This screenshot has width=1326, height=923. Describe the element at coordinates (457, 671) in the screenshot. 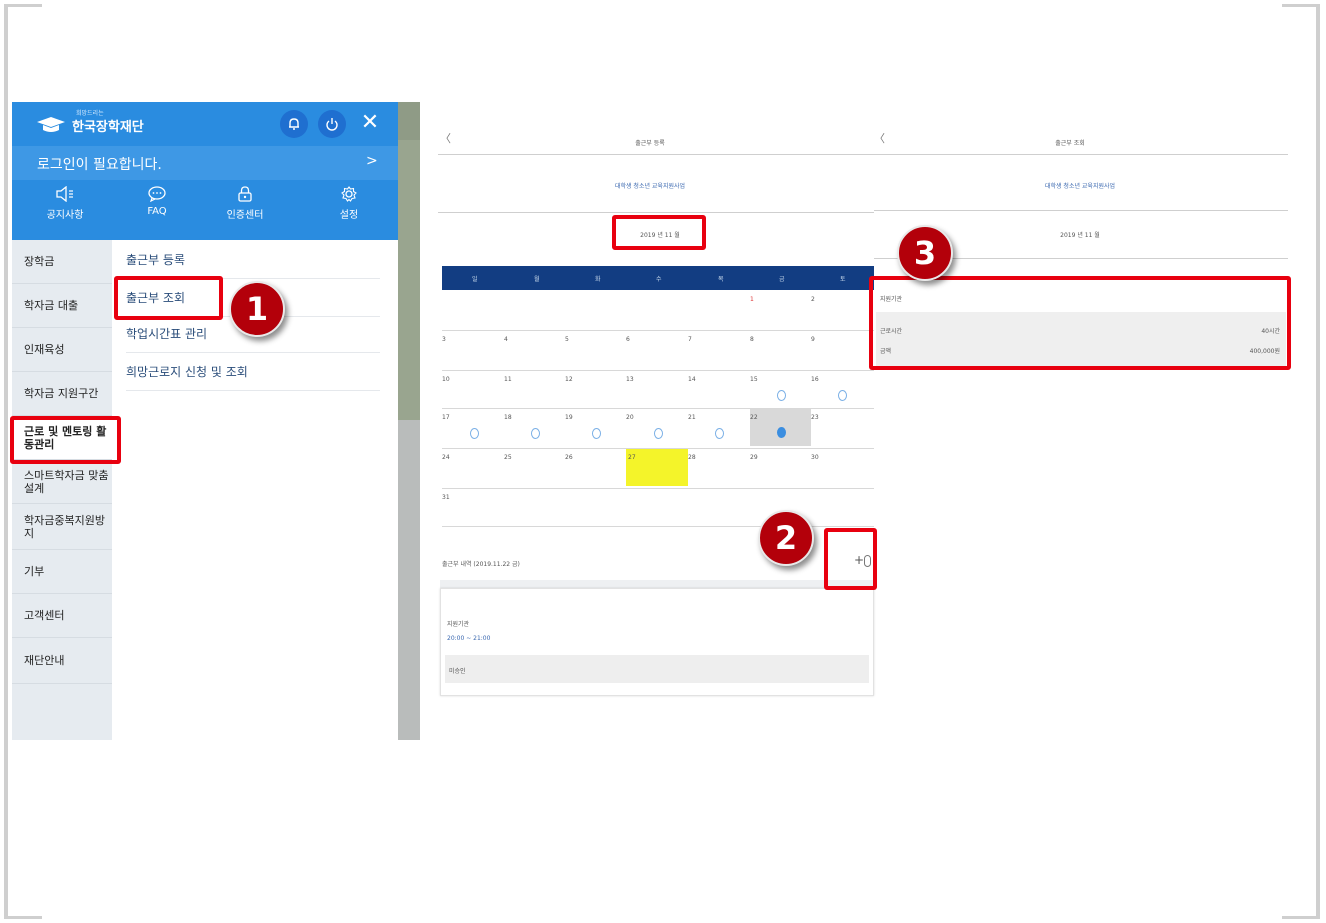

I see `card-status: 미승인` at that location.